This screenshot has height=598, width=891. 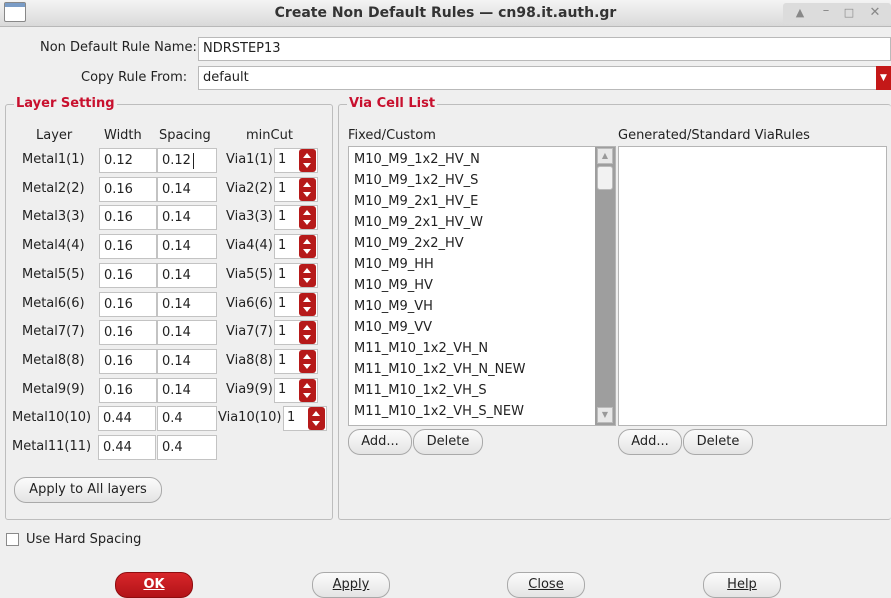 What do you see at coordinates (826, 13) in the screenshot?
I see `minimize-icon: –` at bounding box center [826, 13].